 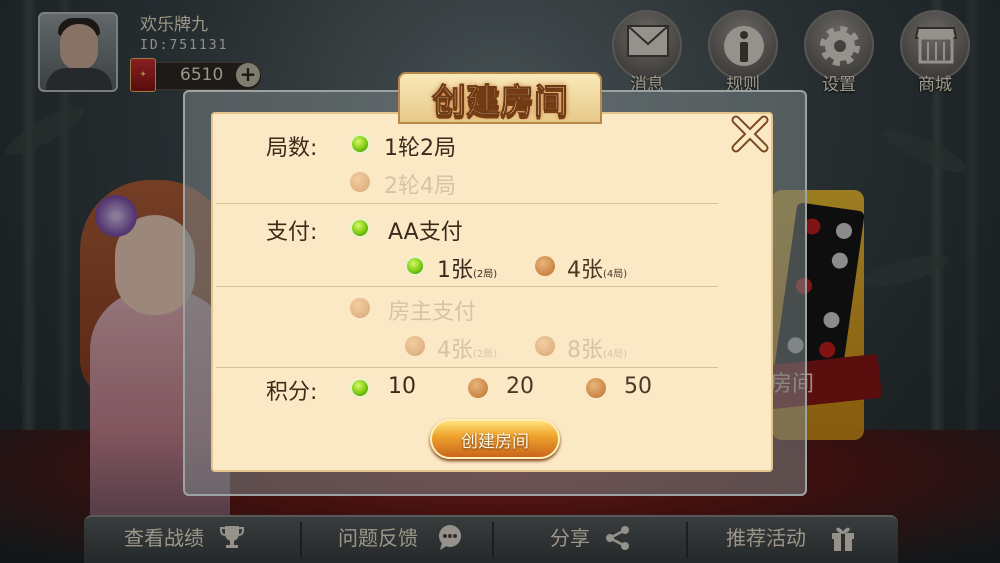 I want to click on score-option-50: 50, so click(x=626, y=389).